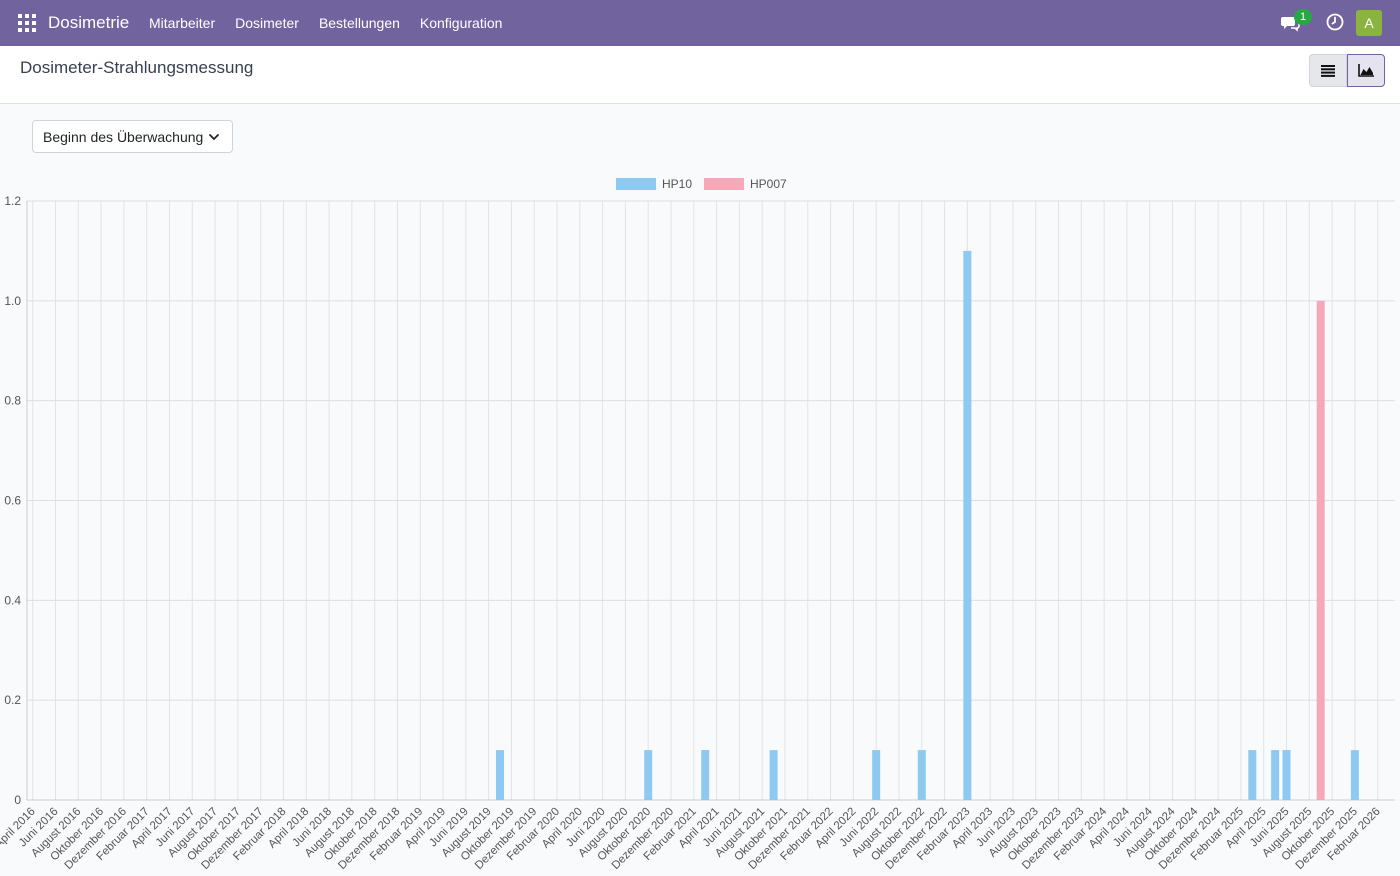 Image resolution: width=1400 pixels, height=876 pixels. What do you see at coordinates (724, 184) in the screenshot?
I see `legend-swatch-hp007` at bounding box center [724, 184].